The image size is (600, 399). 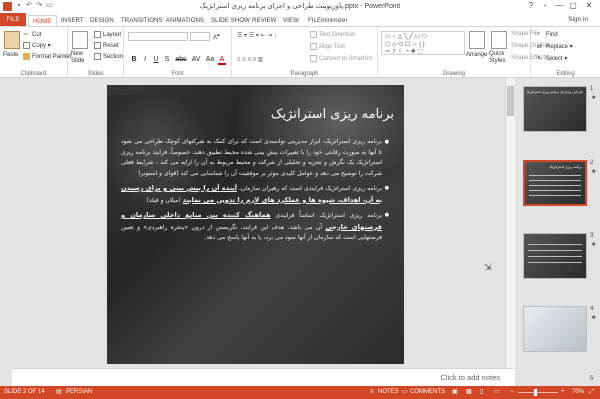 What do you see at coordinates (341, 58) in the screenshot?
I see `convert-smartart-button: Convert to SmartArt` at bounding box center [341, 58].